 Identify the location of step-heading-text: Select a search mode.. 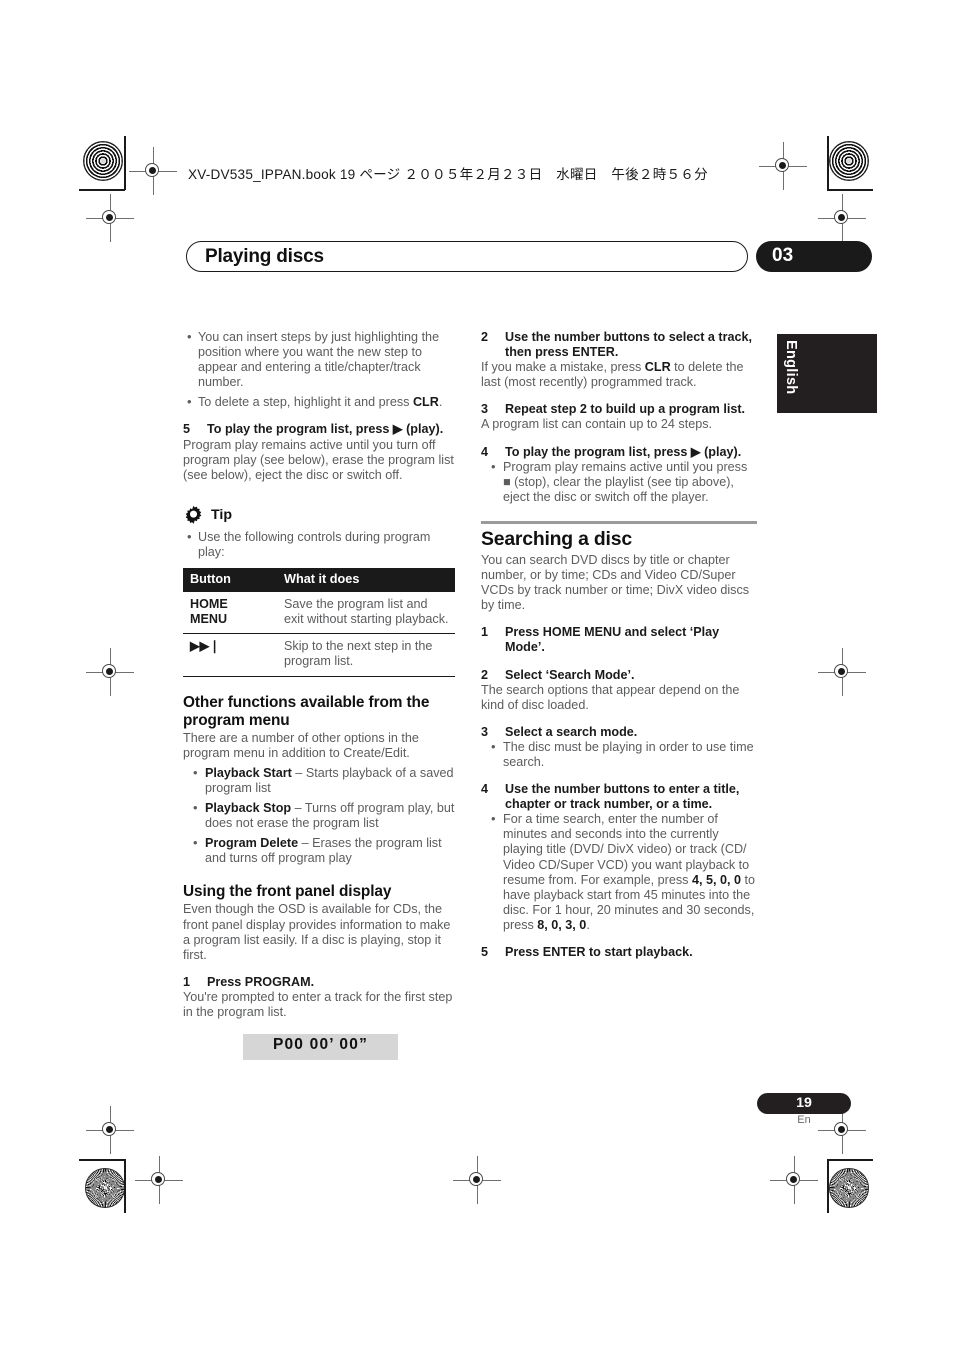
(571, 731).